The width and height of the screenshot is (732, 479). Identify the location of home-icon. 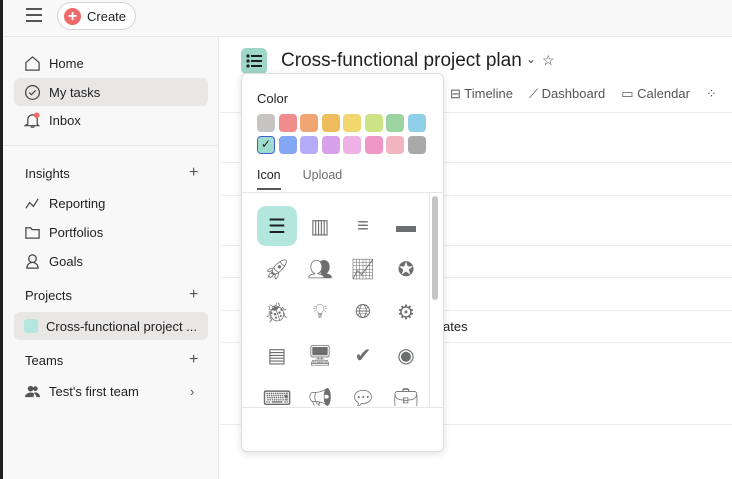
(32, 63).